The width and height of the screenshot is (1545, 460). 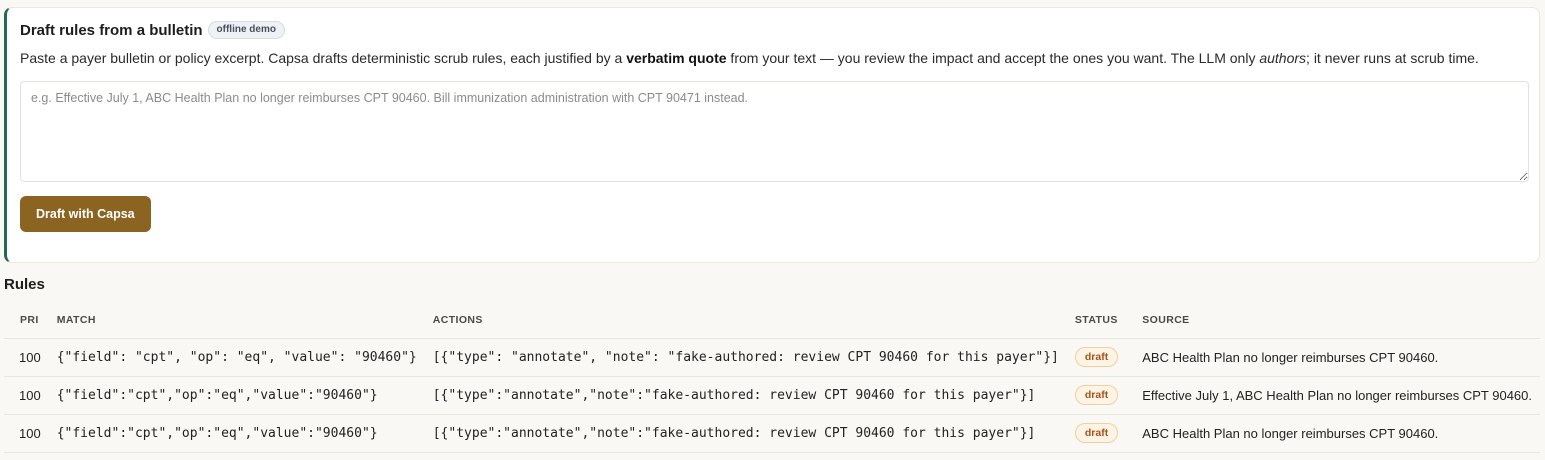 I want to click on desc-text-3: ; it never runs at scrub time., so click(x=1392, y=58).